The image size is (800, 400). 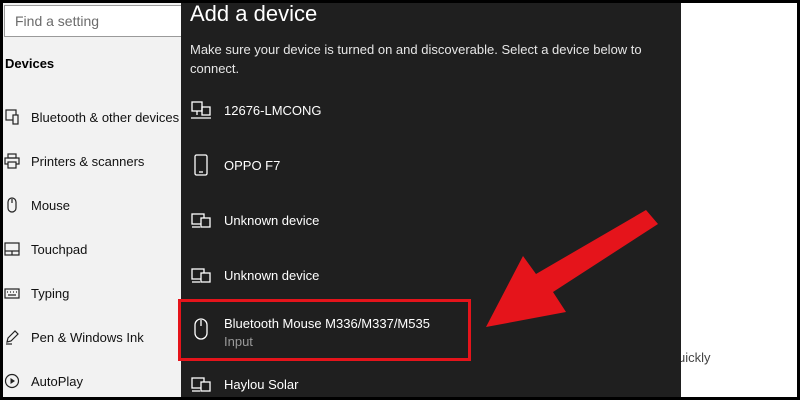 What do you see at coordinates (261, 384) in the screenshot?
I see `device-name: Haylou Solar` at bounding box center [261, 384].